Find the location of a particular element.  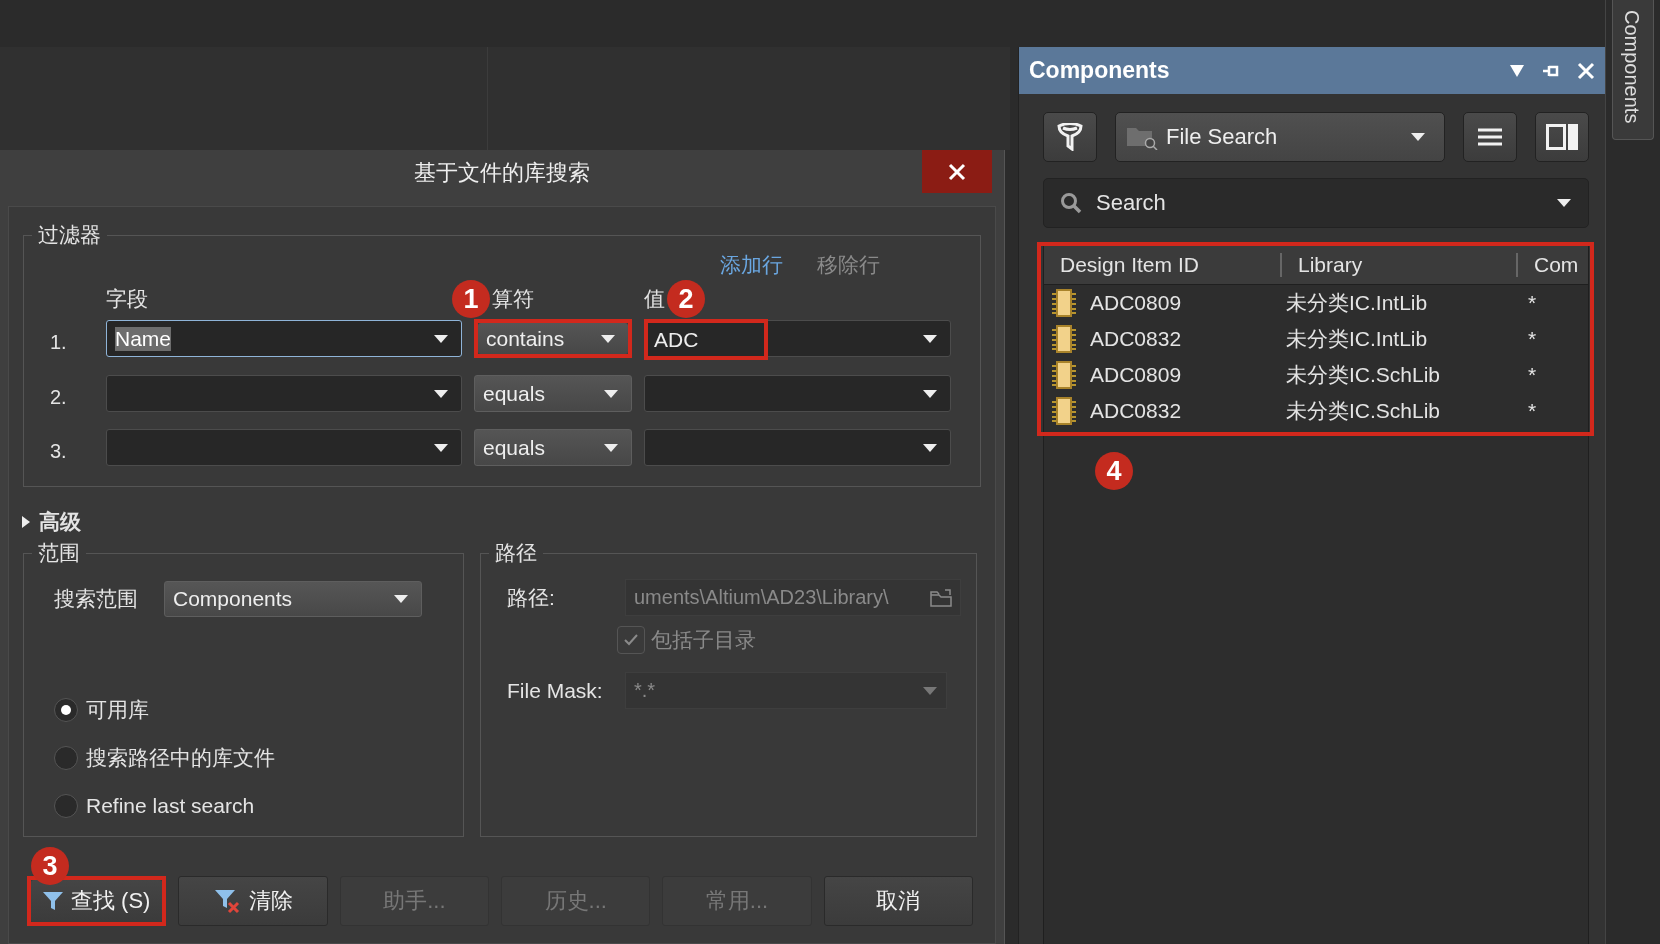

row-number: 2. is located at coordinates (58, 397).